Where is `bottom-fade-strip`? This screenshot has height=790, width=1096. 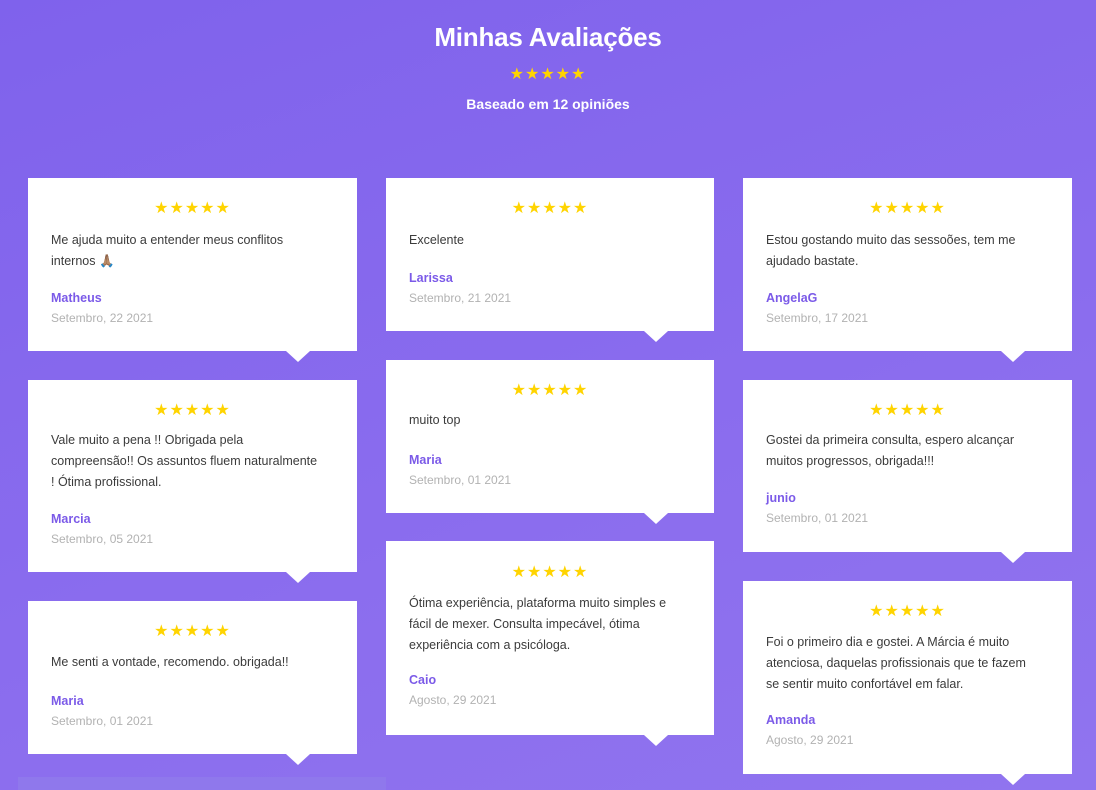
bottom-fade-strip is located at coordinates (202, 783).